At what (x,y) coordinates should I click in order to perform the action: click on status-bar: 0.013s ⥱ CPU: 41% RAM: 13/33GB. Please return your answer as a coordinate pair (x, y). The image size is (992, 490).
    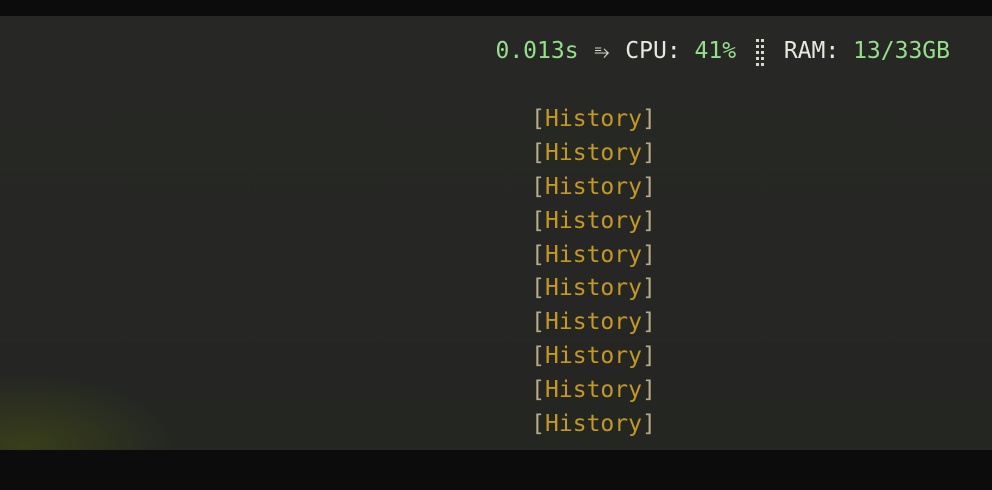
    Looking at the image, I should click on (722, 51).